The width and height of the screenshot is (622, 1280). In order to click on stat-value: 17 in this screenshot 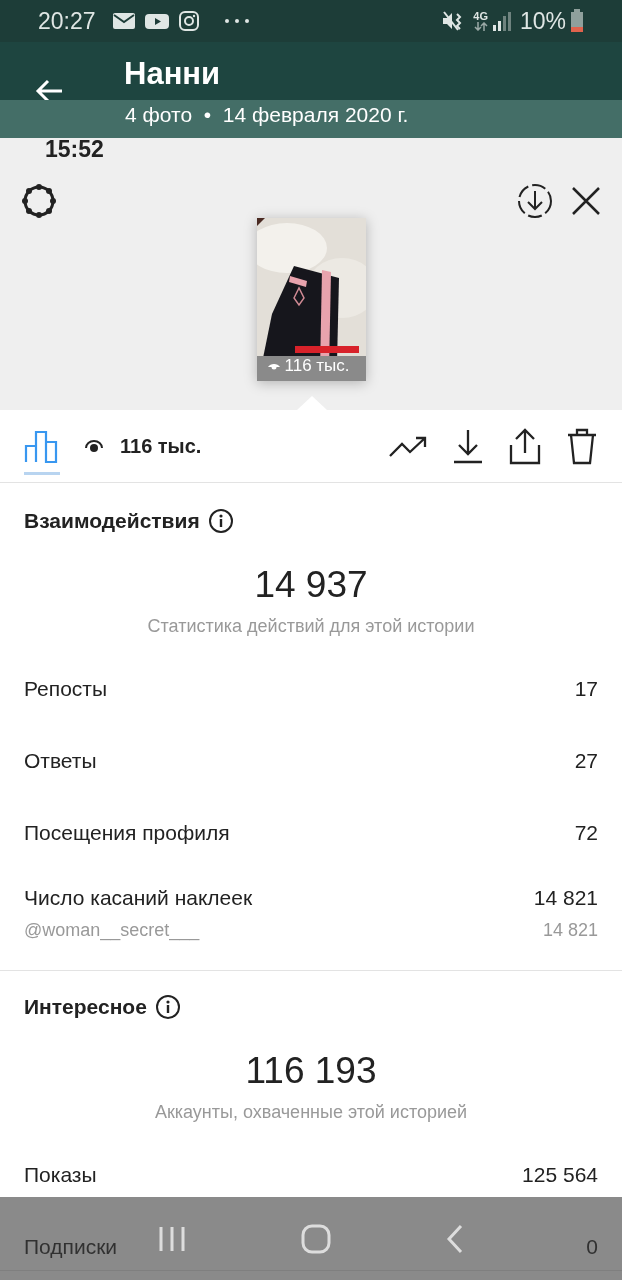, I will do `click(586, 689)`.